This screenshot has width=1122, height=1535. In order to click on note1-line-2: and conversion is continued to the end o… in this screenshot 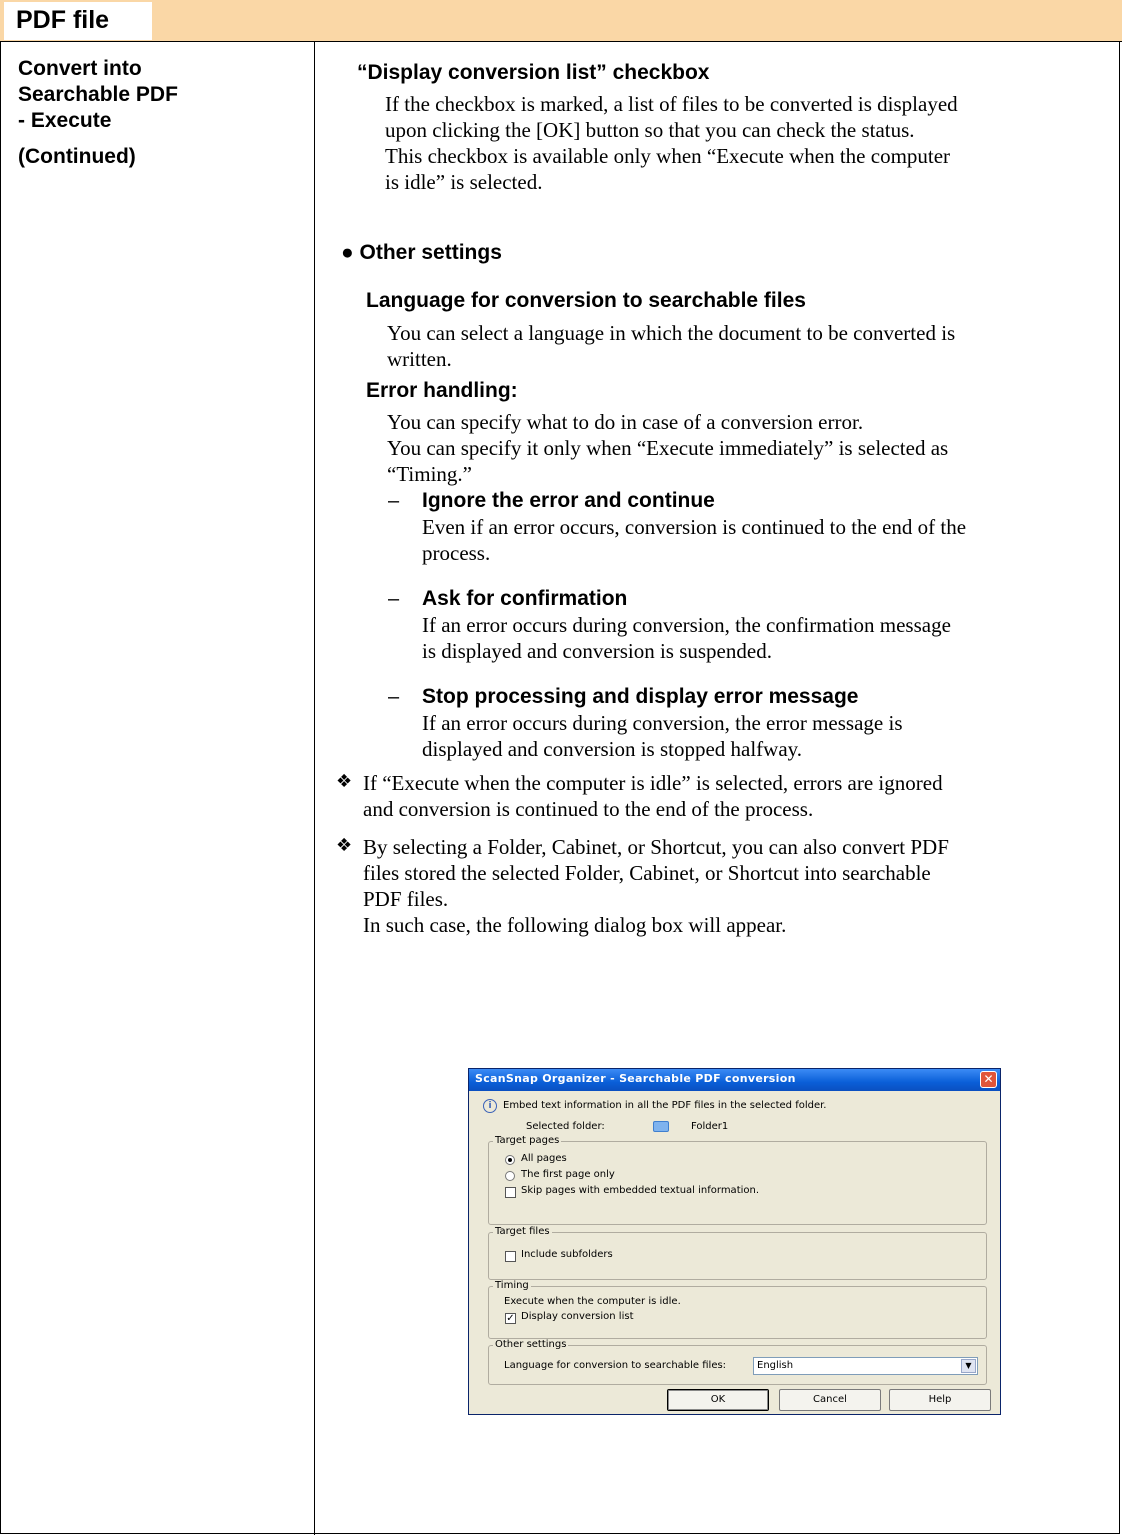, I will do `click(588, 809)`.